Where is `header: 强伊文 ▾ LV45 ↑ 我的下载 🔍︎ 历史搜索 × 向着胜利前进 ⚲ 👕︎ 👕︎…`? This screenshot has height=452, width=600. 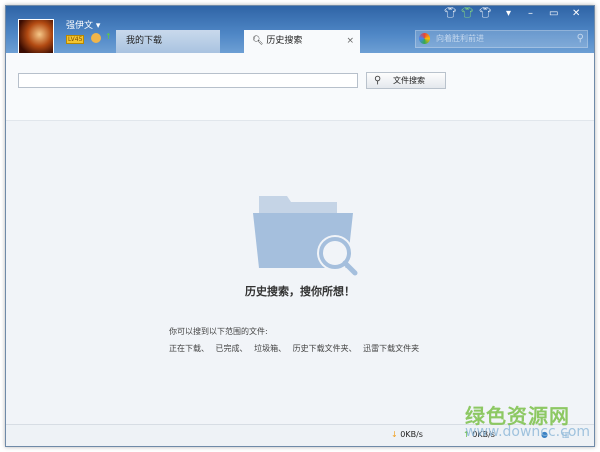
header: 强伊文 ▾ LV45 ↑ 我的下载 🔍︎ 历史搜索 × 向着胜利前进 ⚲ 👕︎ 👕︎… is located at coordinates (300, 35).